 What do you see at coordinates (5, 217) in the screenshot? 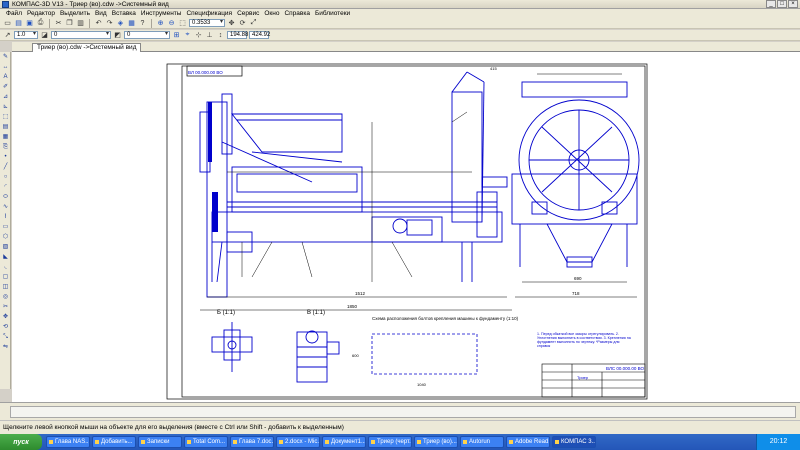
I see `polyline-icon: ⌇` at bounding box center [5, 217].